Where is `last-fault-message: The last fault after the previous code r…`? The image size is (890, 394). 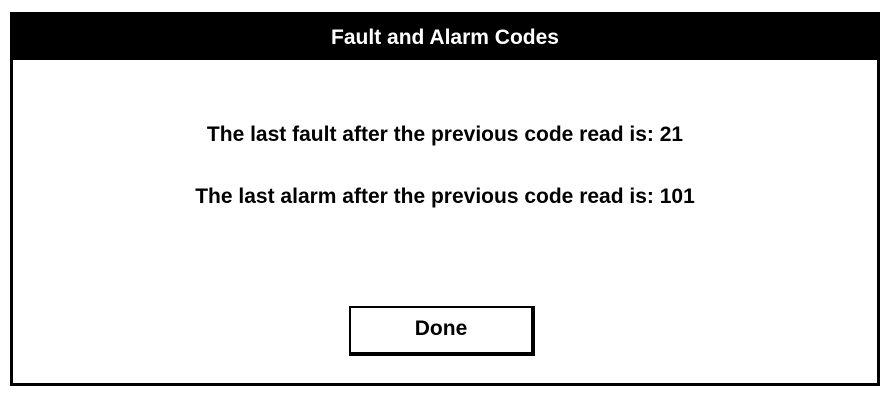 last-fault-message: The last fault after the previous code r… is located at coordinates (445, 134).